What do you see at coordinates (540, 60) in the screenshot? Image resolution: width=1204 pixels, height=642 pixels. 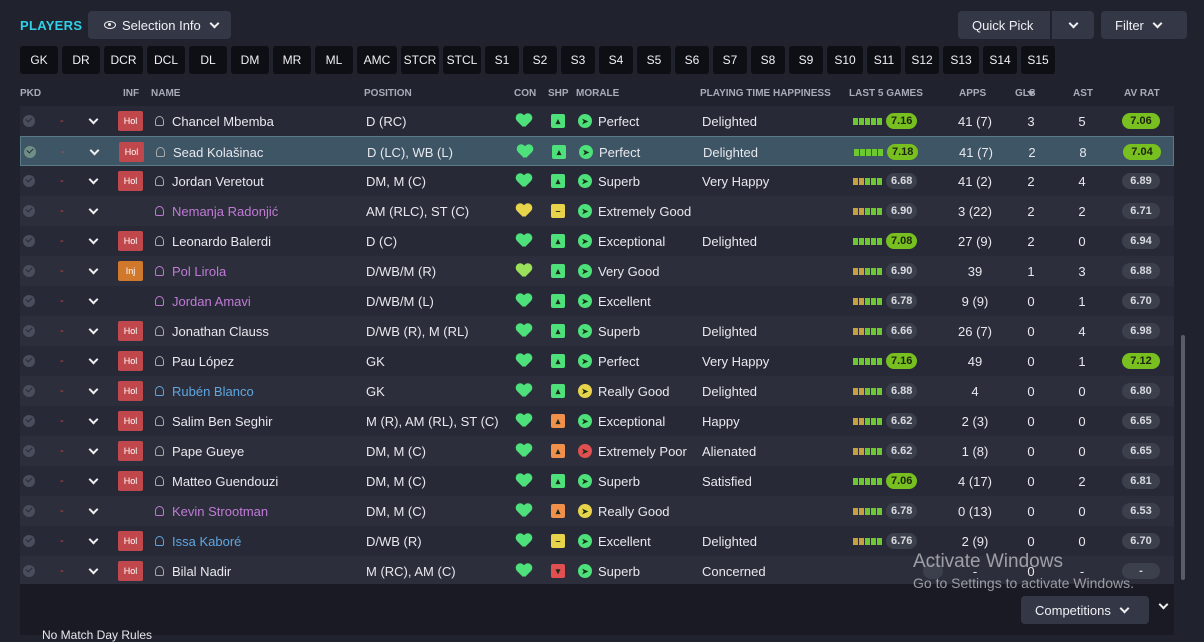 I see `position-filter-s2: S2` at bounding box center [540, 60].